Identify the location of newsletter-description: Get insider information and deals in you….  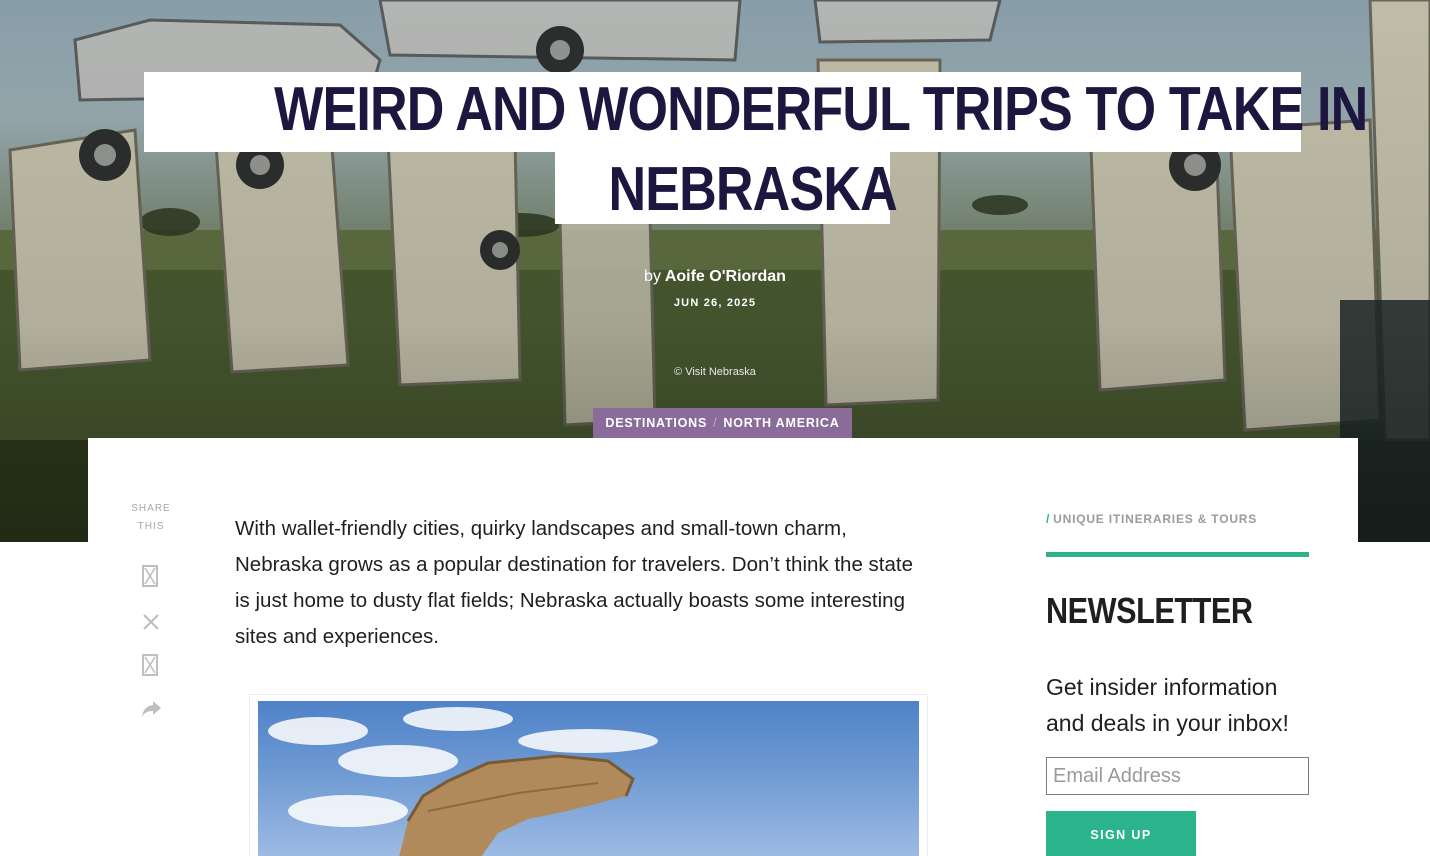
(1167, 705).